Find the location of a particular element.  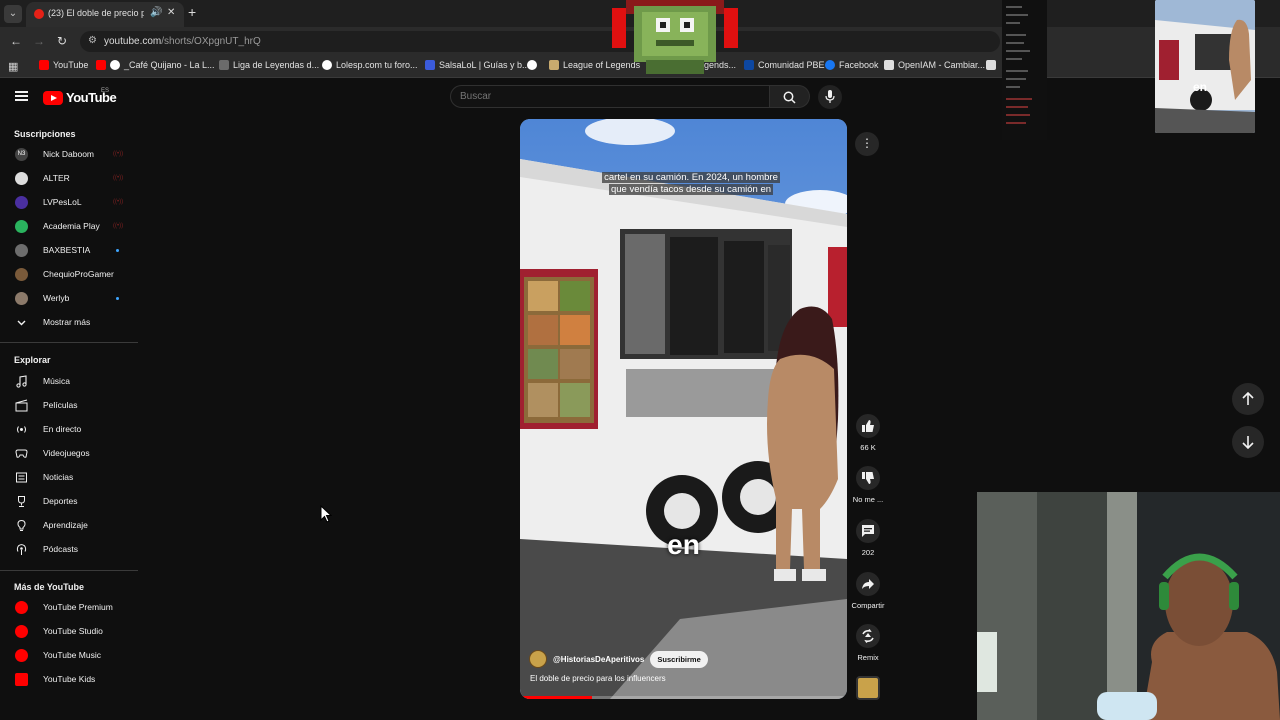

sidebar-item-deportes: Deportes is located at coordinates (69, 502).